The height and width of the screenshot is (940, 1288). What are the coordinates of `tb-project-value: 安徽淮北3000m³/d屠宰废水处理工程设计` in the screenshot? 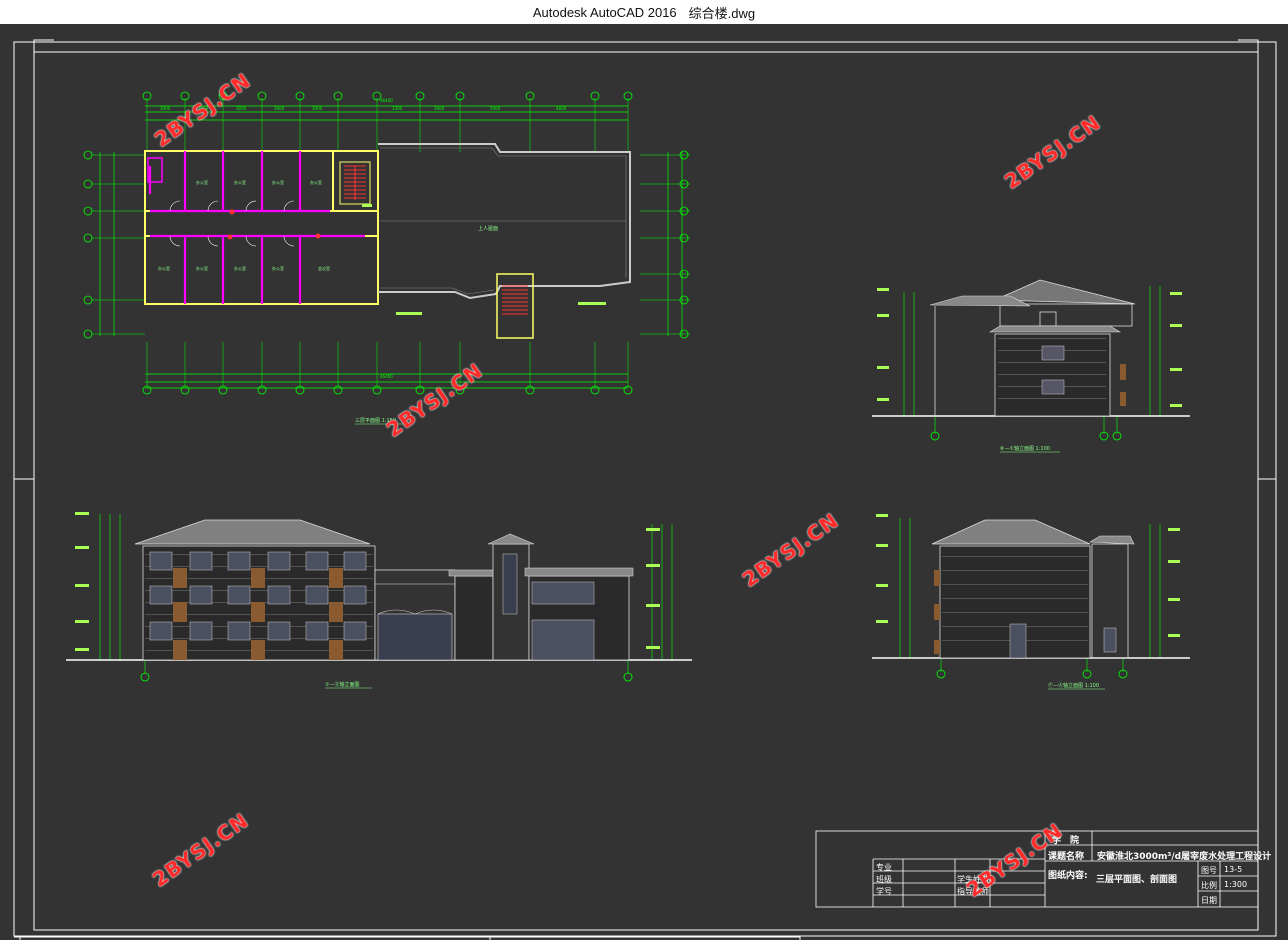 It's located at (1184, 857).